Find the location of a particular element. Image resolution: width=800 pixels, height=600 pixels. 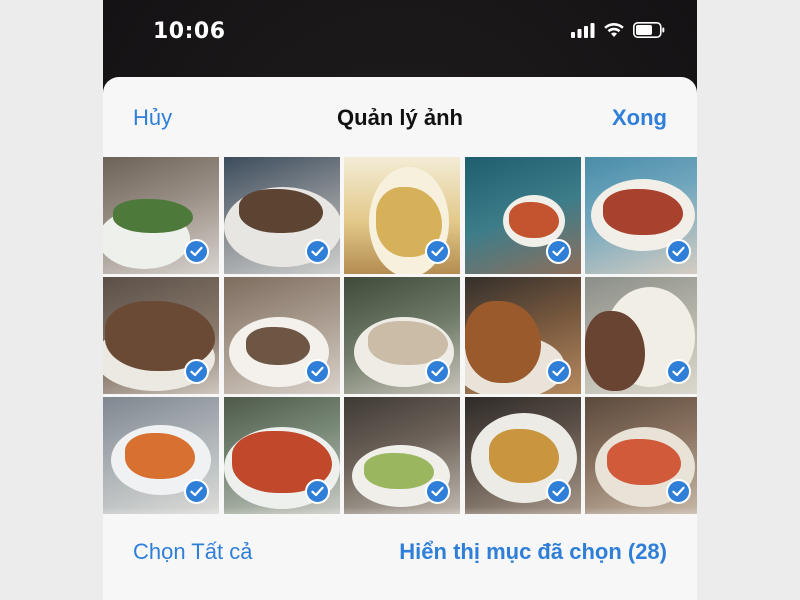

select-all-button: Chọn Tất cả is located at coordinates (192, 552).